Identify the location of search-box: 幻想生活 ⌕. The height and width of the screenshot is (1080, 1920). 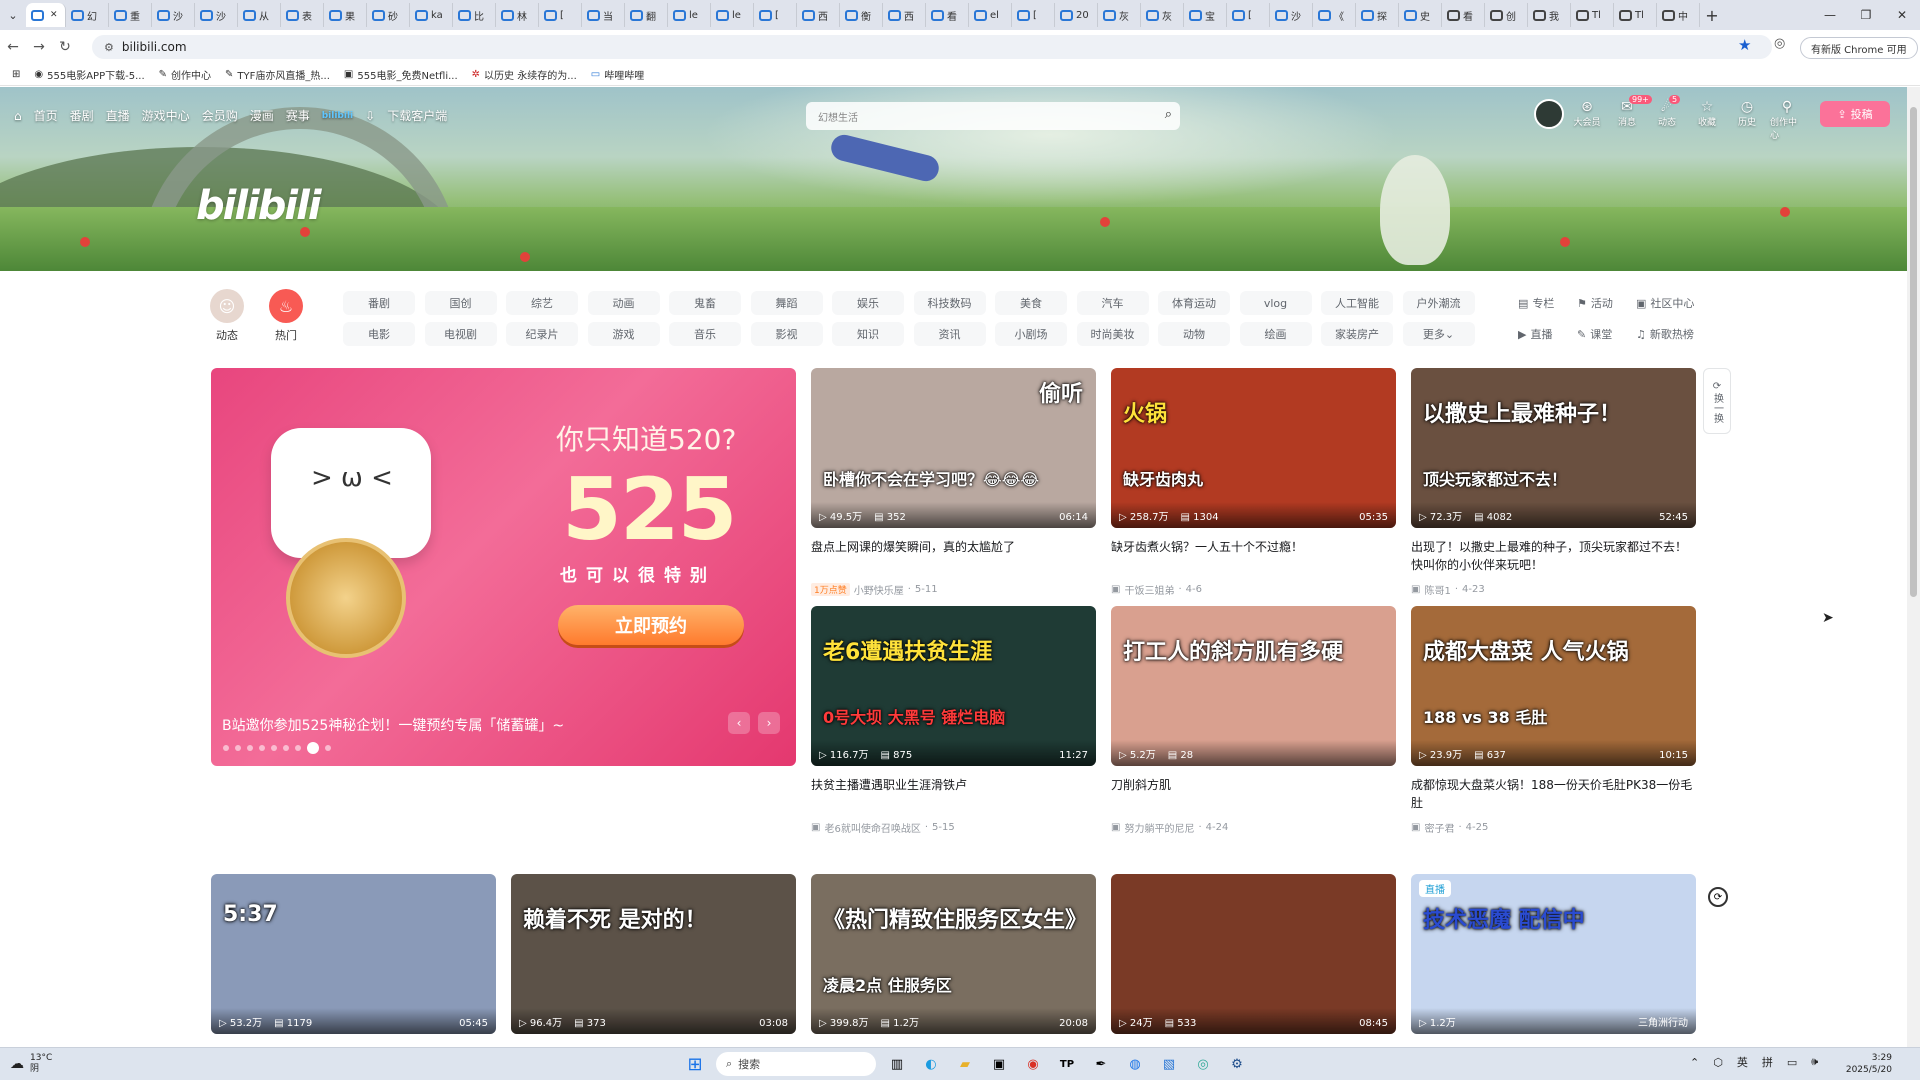
(993, 116).